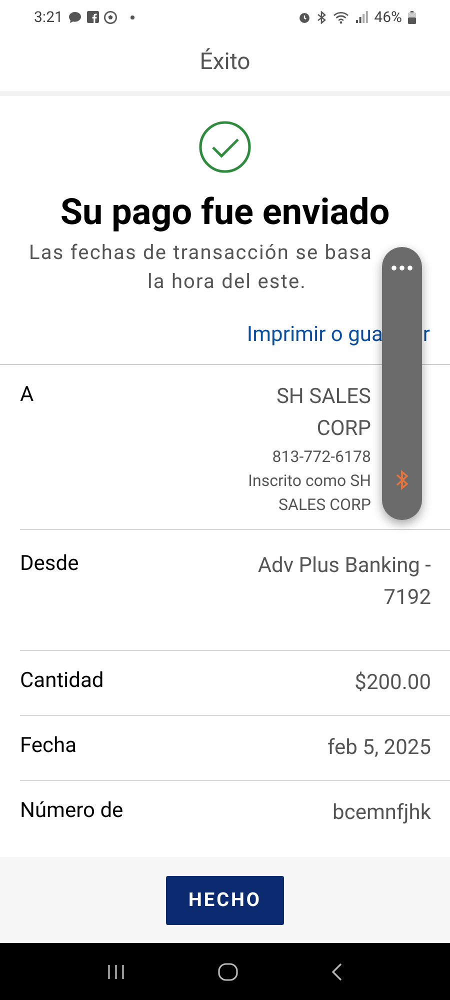 This screenshot has height=1000, width=450. Describe the element at coordinates (341, 17) in the screenshot. I see `wifi-icon` at that location.